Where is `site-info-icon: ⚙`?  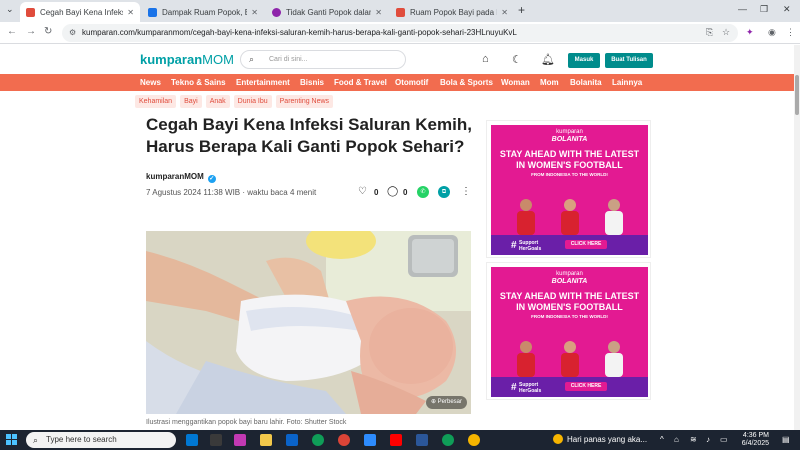 site-info-icon: ⚙ is located at coordinates (72, 33).